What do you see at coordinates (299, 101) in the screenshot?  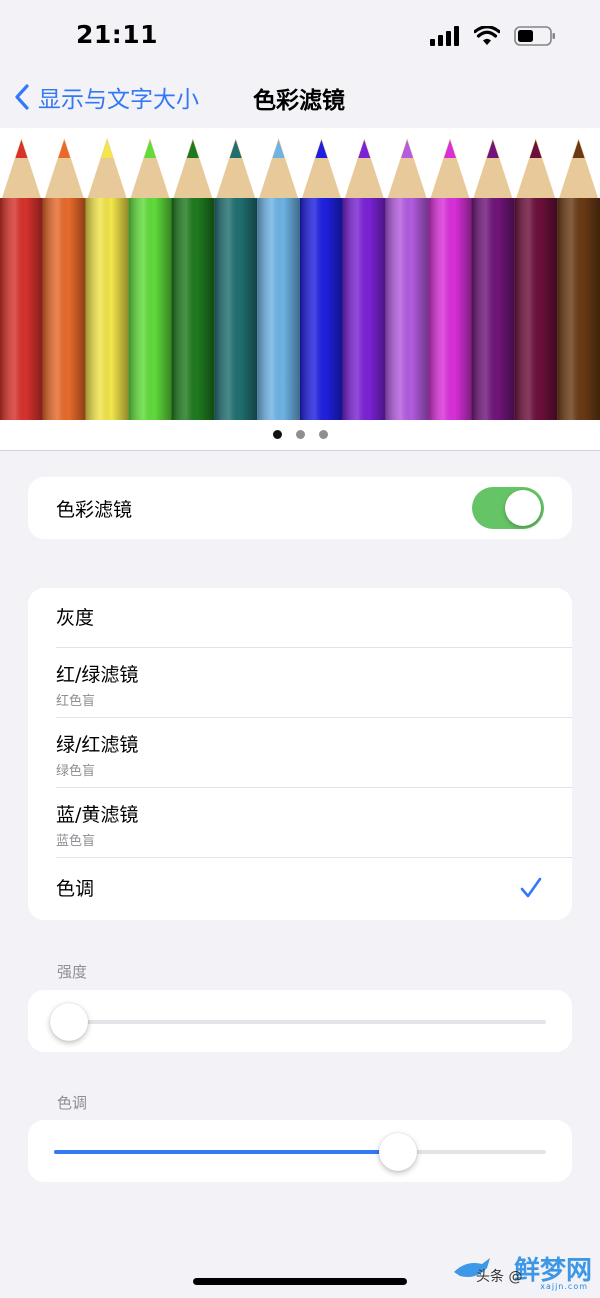 I see `page-title: 色彩滤镜` at bounding box center [299, 101].